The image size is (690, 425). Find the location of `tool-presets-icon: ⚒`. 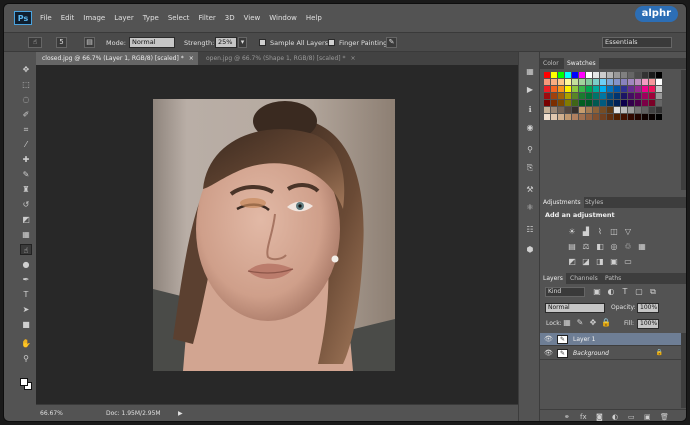

tool-presets-icon: ⚒ is located at coordinates (530, 189).